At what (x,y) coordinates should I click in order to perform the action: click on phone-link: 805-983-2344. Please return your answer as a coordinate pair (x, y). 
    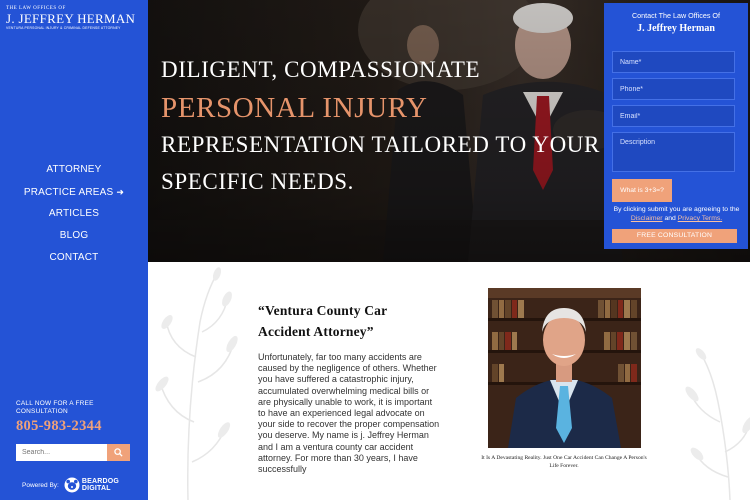
    Looking at the image, I should click on (59, 426).